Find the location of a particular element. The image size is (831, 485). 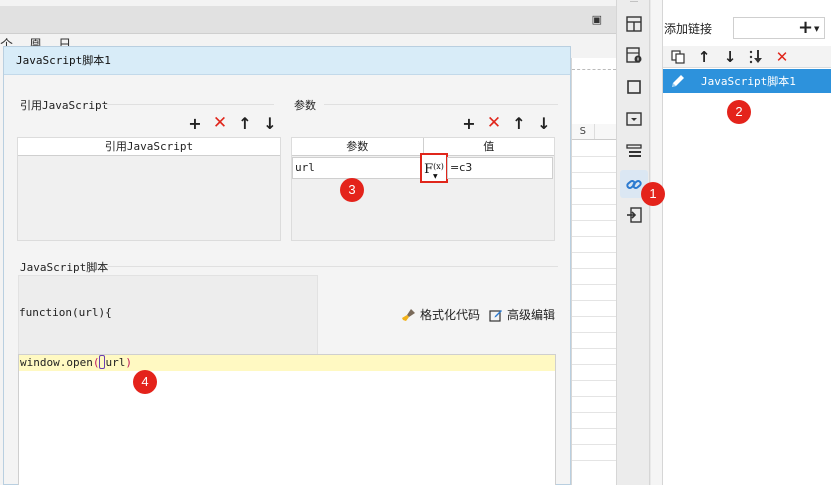

formula-button: F(x) ▼ is located at coordinates (434, 168).